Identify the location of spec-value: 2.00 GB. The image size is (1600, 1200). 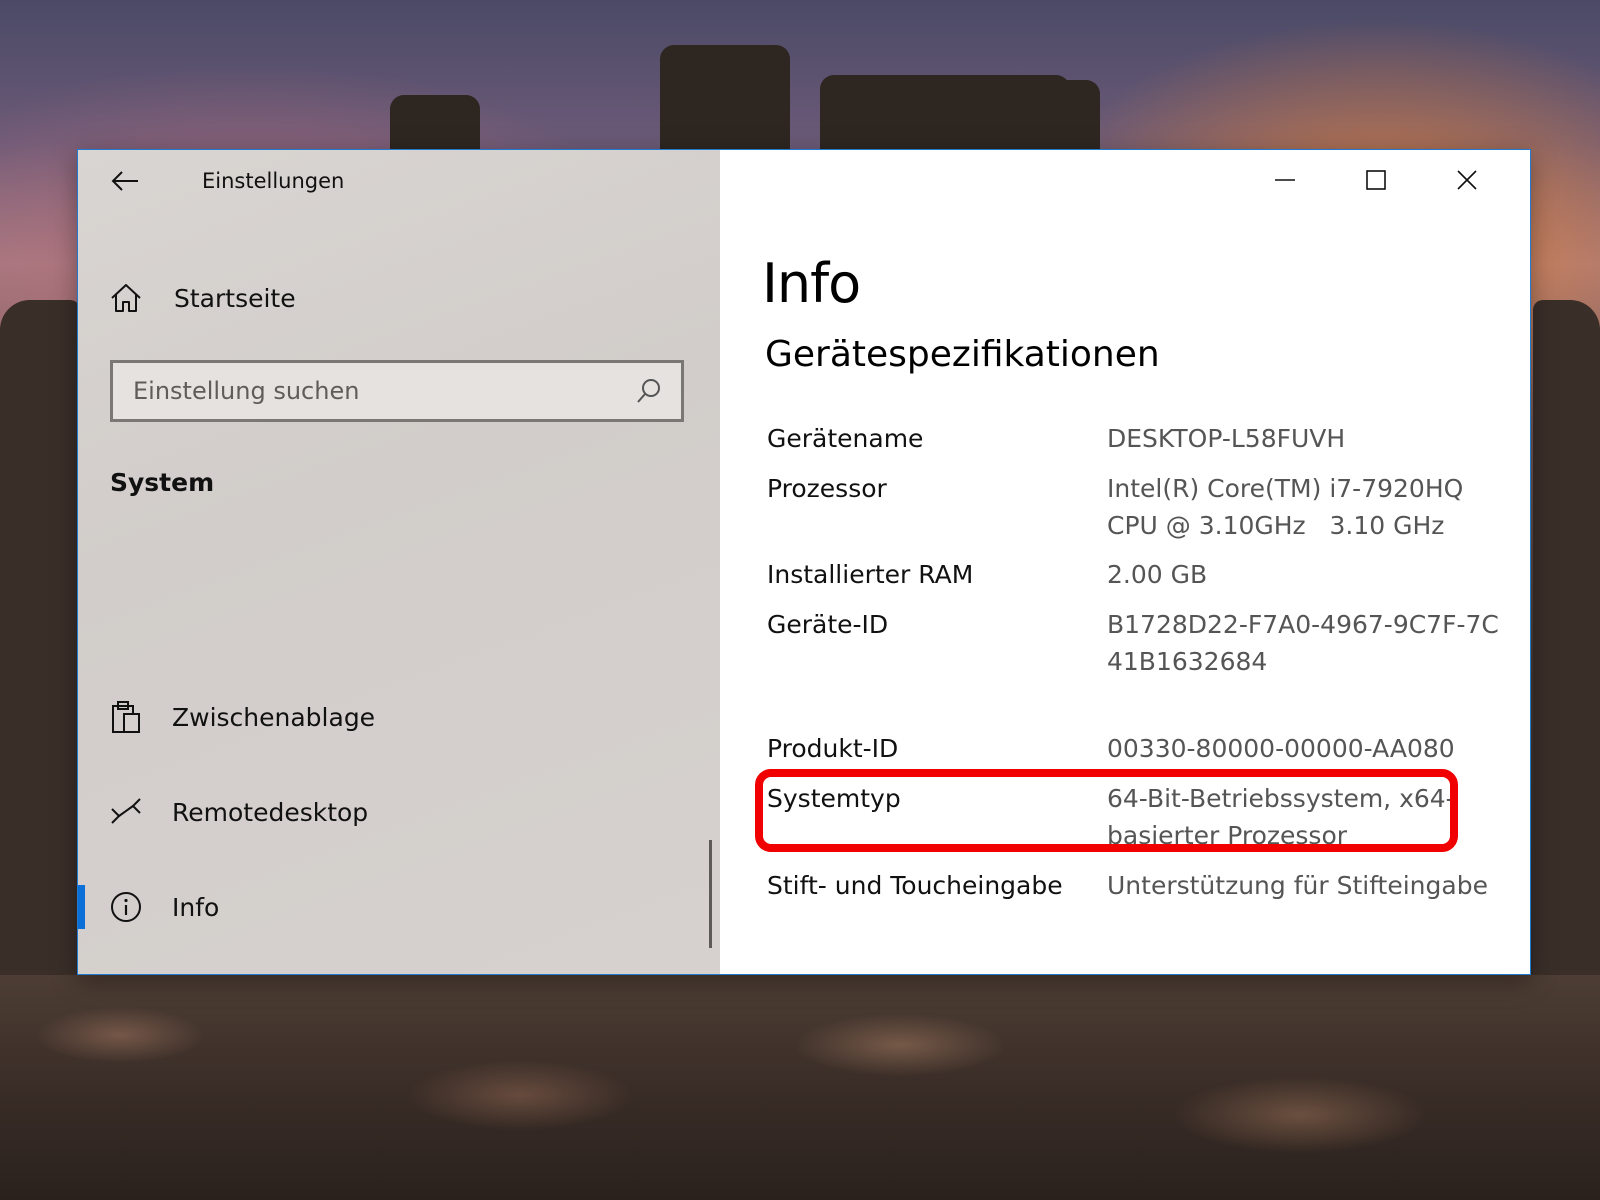
(1157, 574).